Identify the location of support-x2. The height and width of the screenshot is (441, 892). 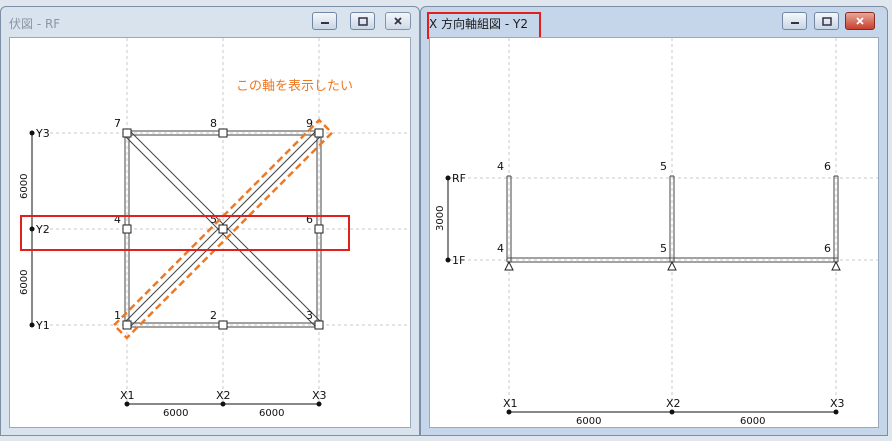
(672, 265).